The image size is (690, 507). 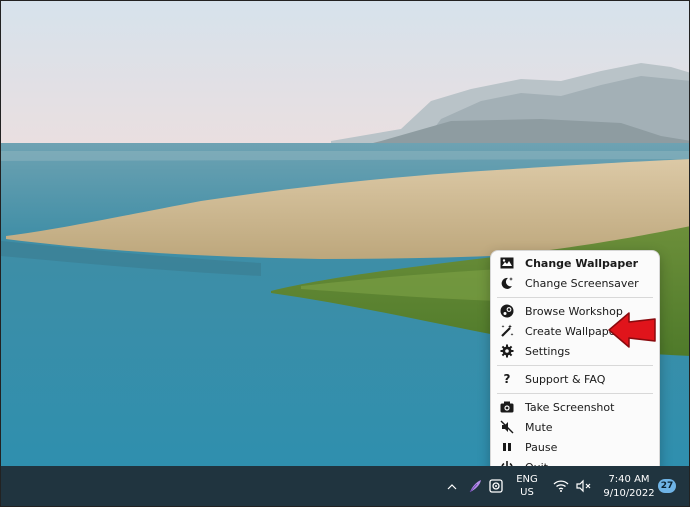 I want to click on image-icon, so click(x=507, y=263).